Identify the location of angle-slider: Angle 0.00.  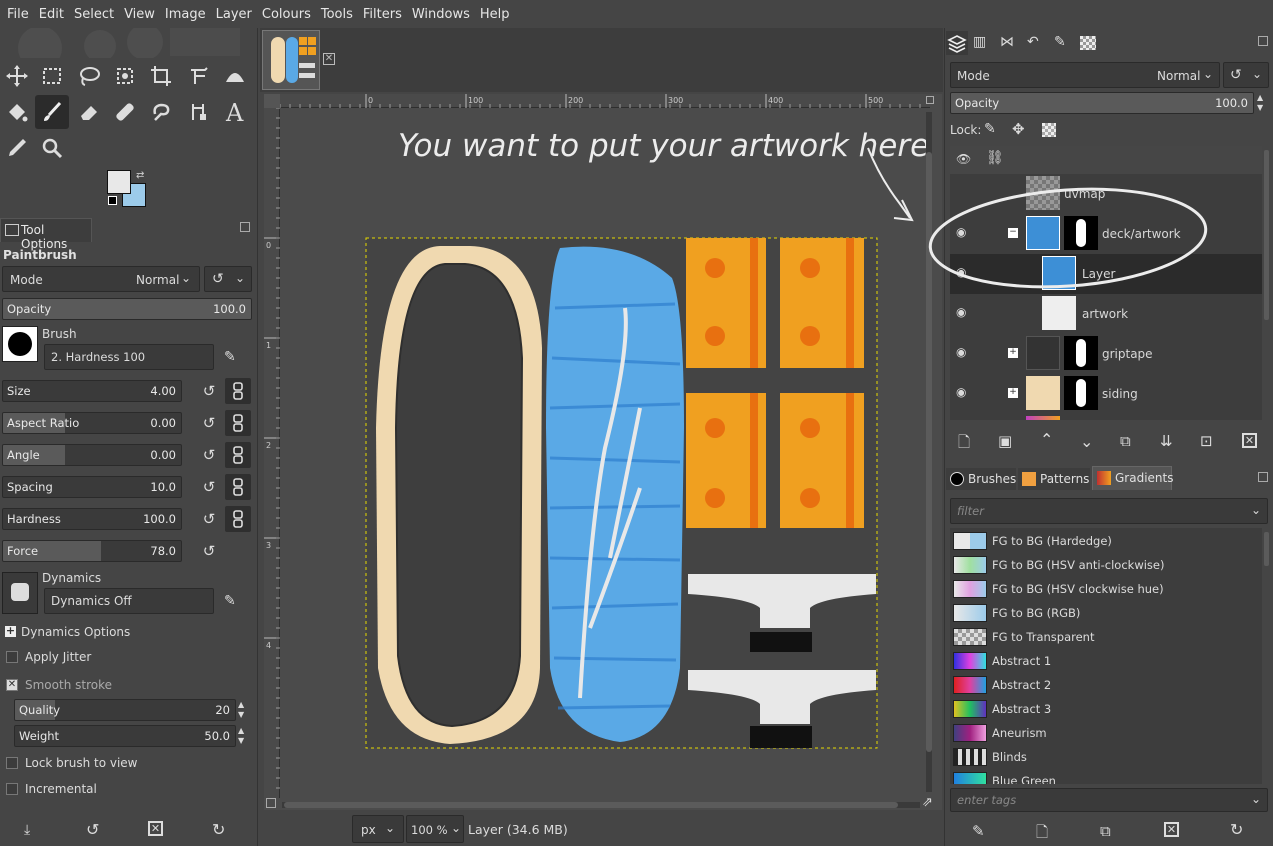
(92, 455).